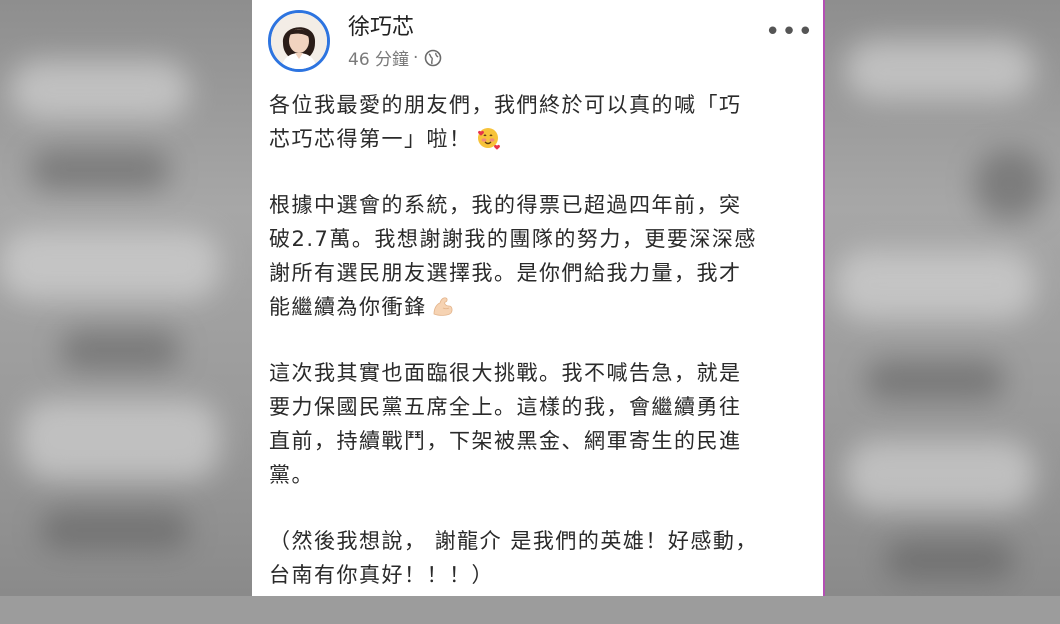 The width and height of the screenshot is (1060, 624). Describe the element at coordinates (505, 273) in the screenshot. I see `post-line: 謝所有選民朋友選擇我。是你們給我力量，我才` at that location.